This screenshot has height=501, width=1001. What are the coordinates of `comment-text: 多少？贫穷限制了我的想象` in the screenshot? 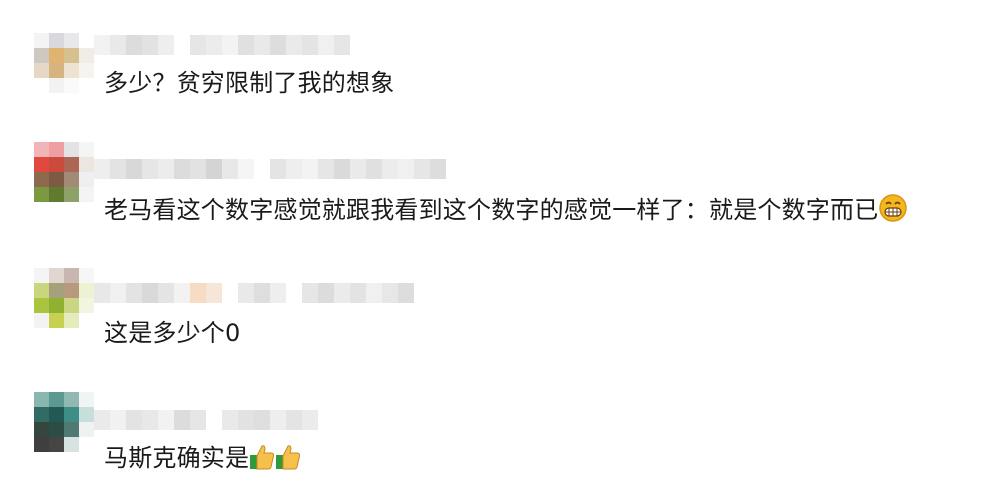 It's located at (249, 83).